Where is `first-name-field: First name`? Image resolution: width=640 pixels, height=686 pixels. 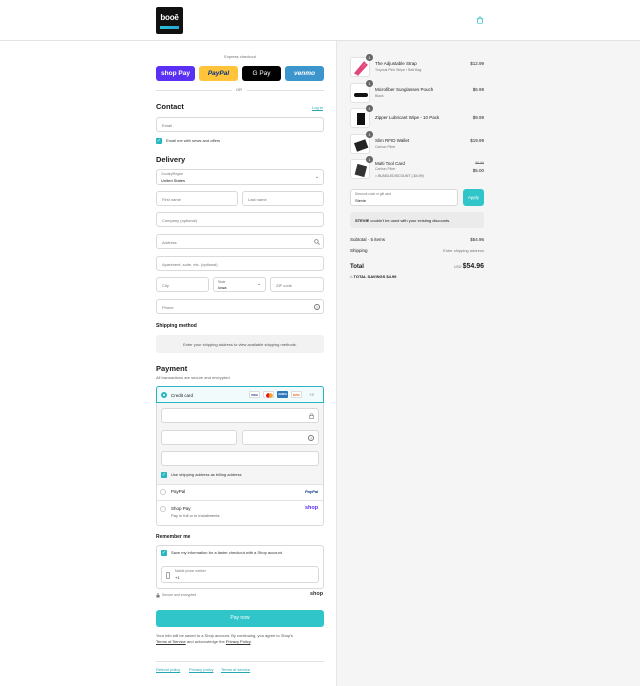
first-name-field: First name is located at coordinates (197, 198).